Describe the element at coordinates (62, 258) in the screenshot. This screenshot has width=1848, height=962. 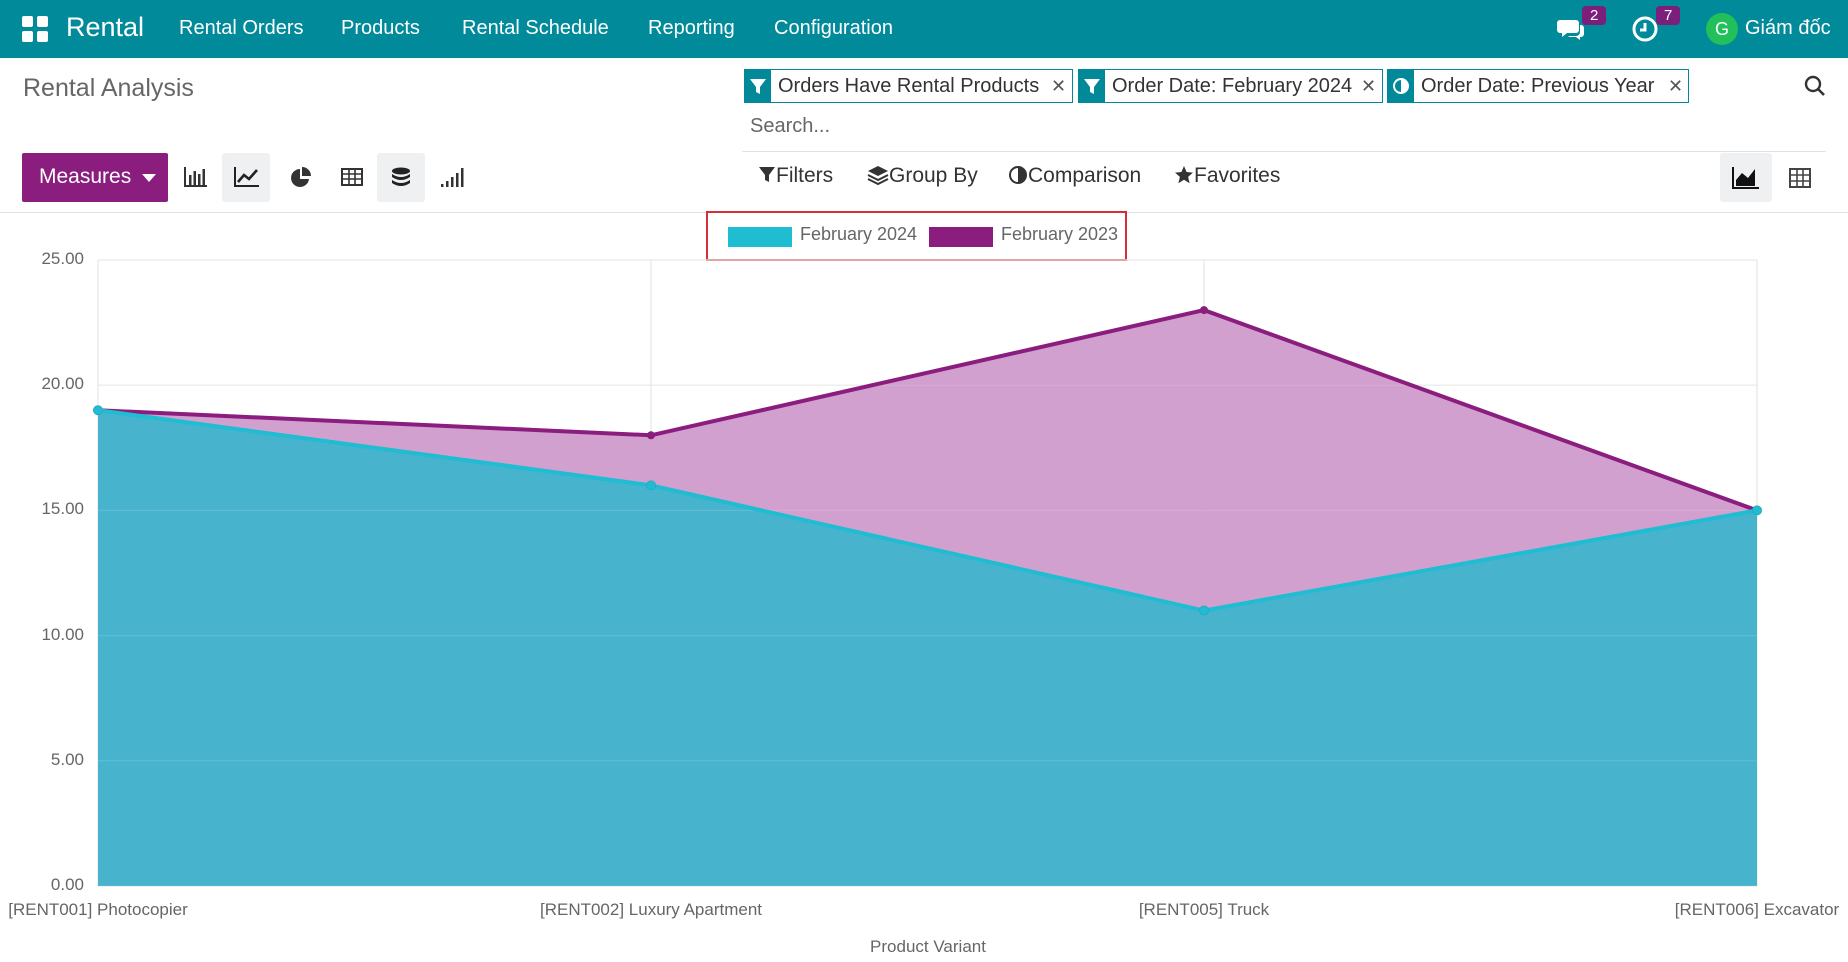
I see `y-tick-5: 25.00` at that location.